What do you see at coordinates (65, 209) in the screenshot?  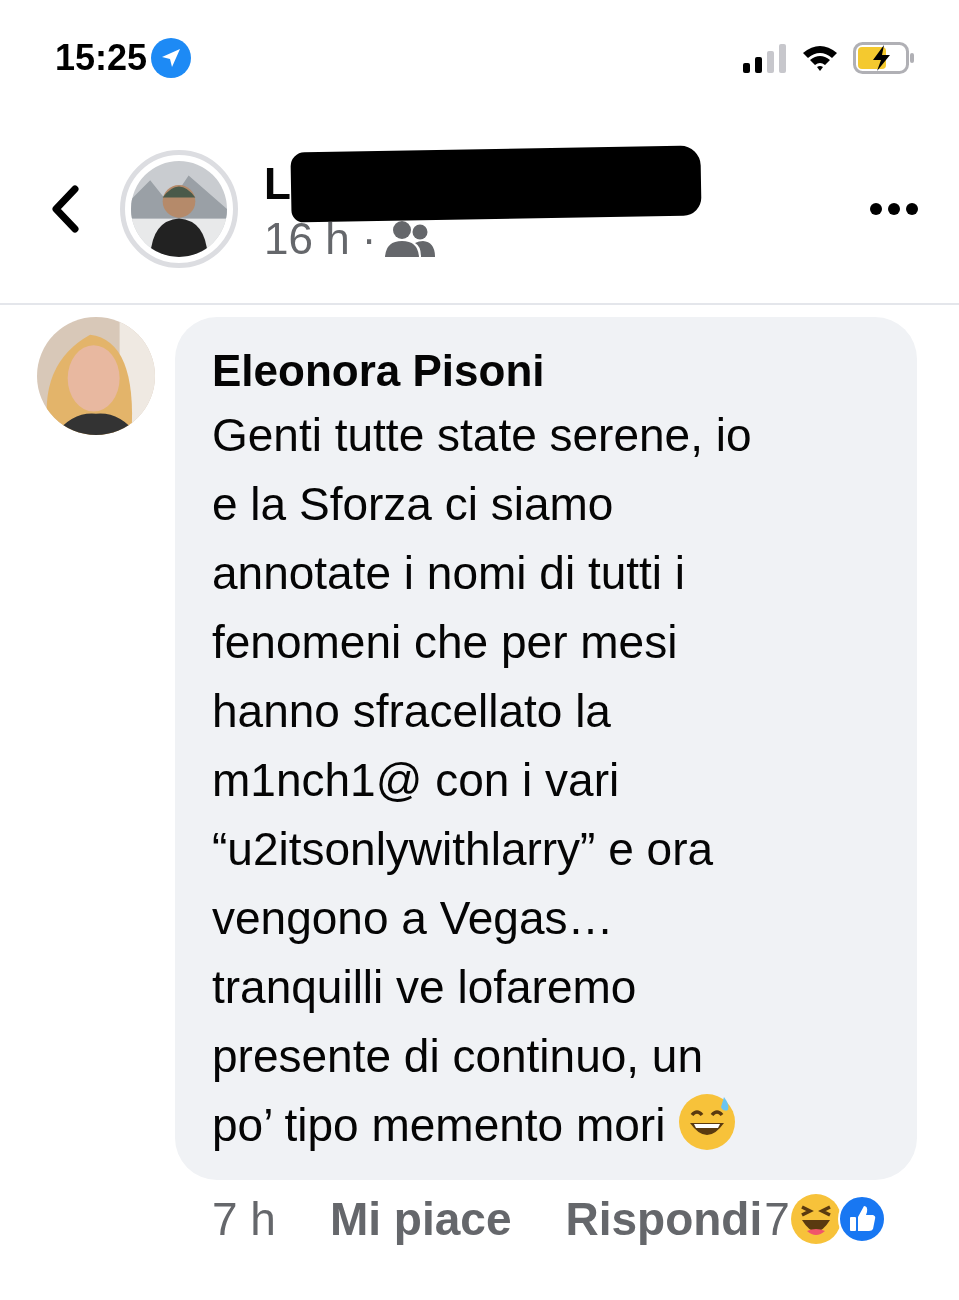 I see `back-icon` at bounding box center [65, 209].